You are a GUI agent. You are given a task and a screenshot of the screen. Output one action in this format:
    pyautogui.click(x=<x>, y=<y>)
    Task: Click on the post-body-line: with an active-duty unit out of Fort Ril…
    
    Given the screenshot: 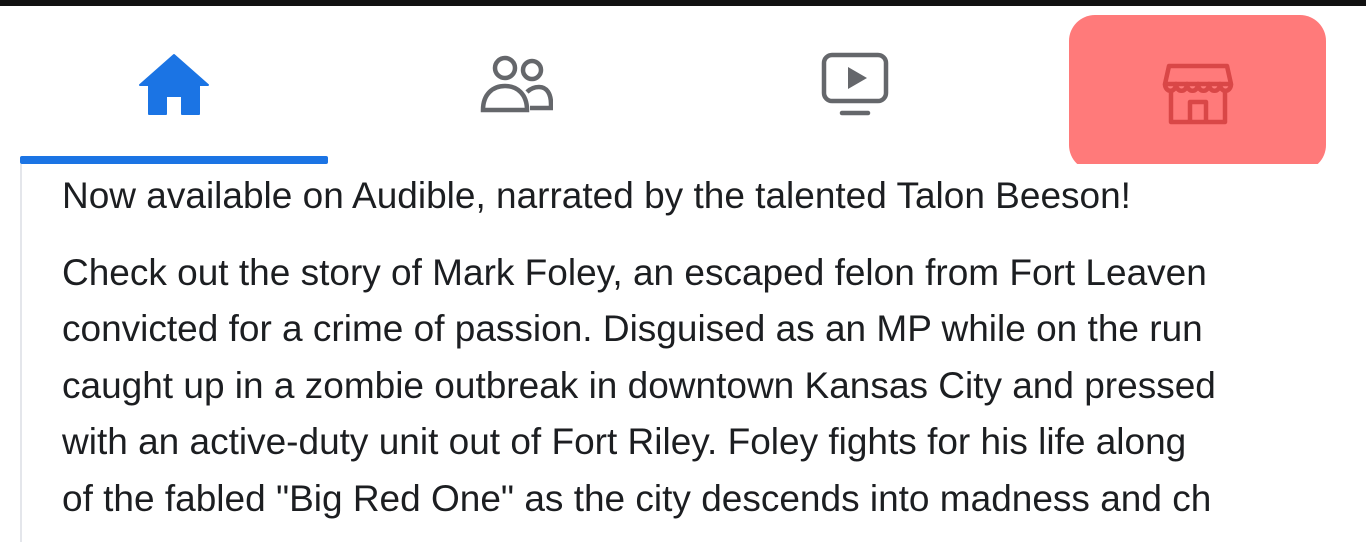 What is the action you would take?
    pyautogui.click(x=624, y=441)
    